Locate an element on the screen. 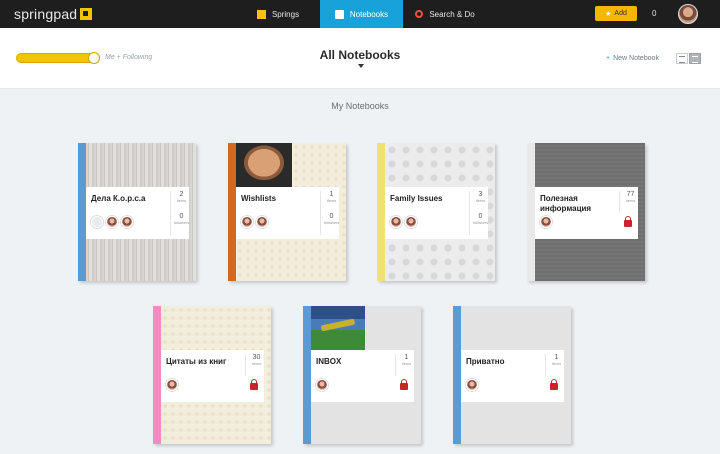 The image size is (720, 454). search-icon is located at coordinates (419, 14).